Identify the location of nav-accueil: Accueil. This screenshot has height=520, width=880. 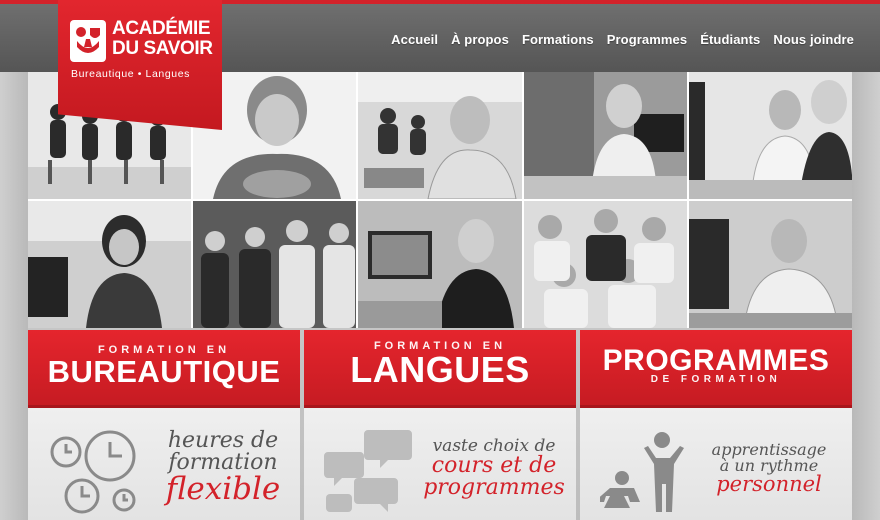
(414, 39).